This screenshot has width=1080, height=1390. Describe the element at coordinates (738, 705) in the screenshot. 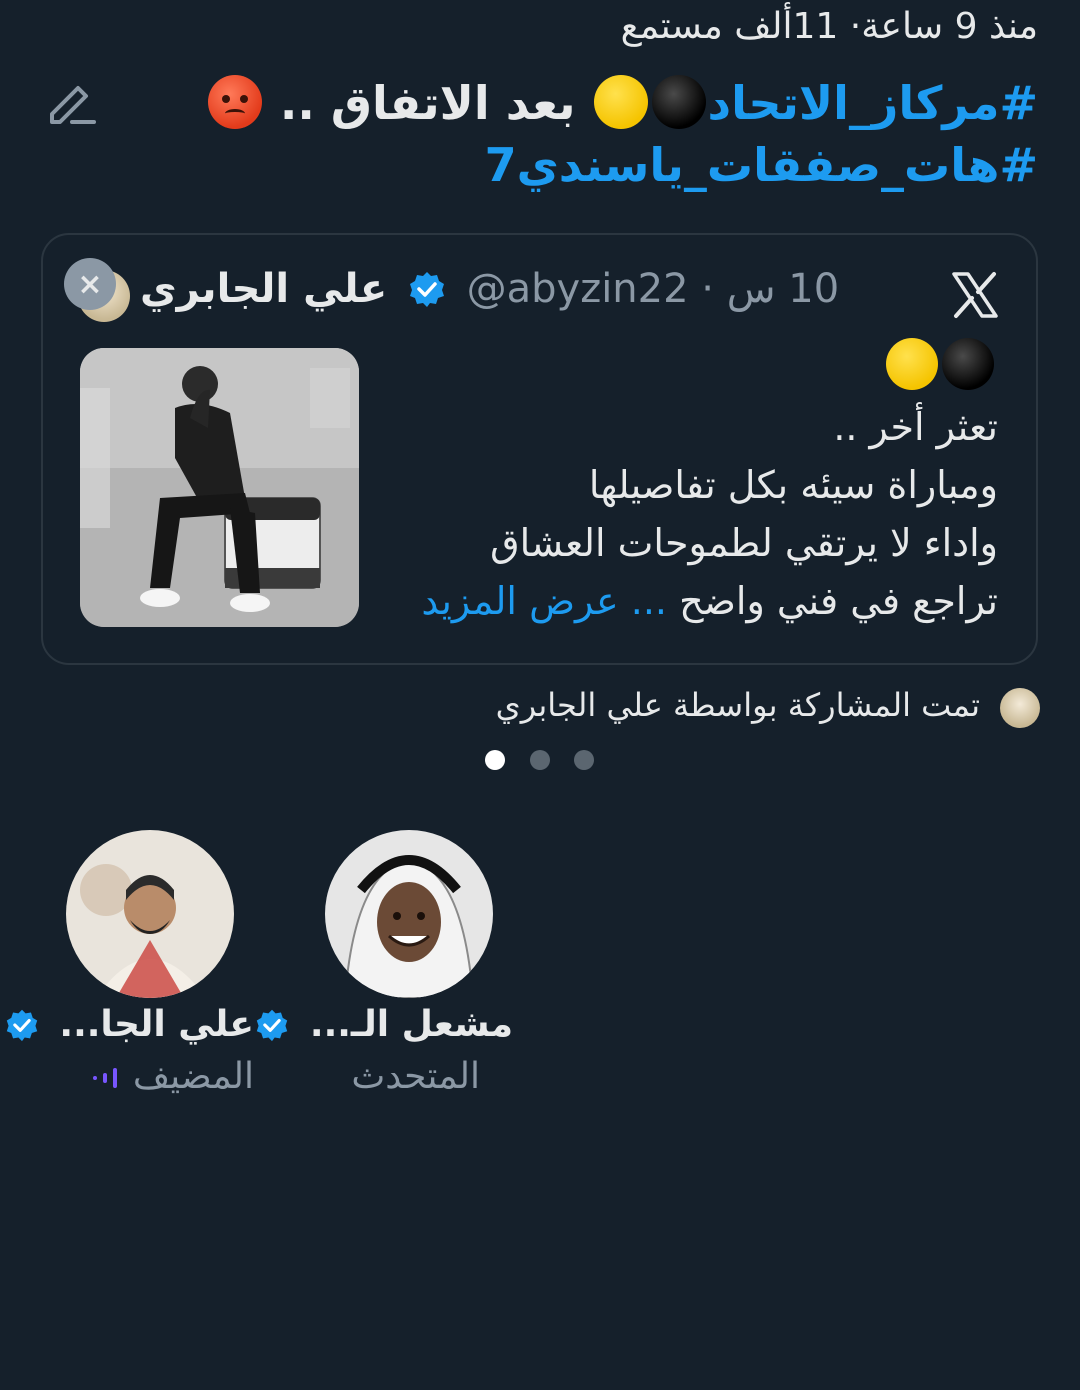

I see `shared-by-text: تمت المشاركة بواسطة علي الجابري` at that location.